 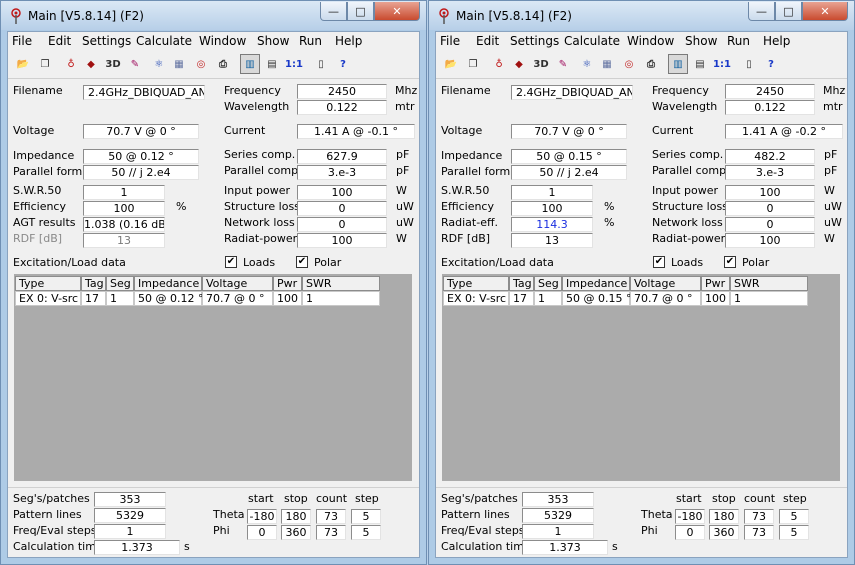 What do you see at coordinates (287, 283) in the screenshot?
I see `col-pwr-header: Pwr` at bounding box center [287, 283].